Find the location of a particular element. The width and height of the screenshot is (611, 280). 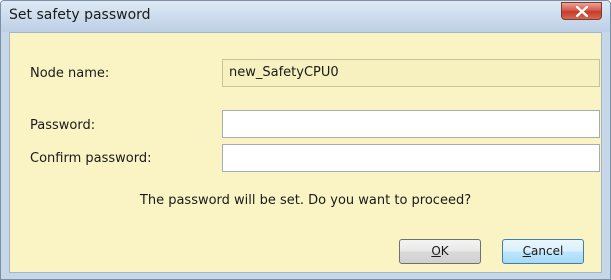

node-name-label: Node name: is located at coordinates (70, 73).